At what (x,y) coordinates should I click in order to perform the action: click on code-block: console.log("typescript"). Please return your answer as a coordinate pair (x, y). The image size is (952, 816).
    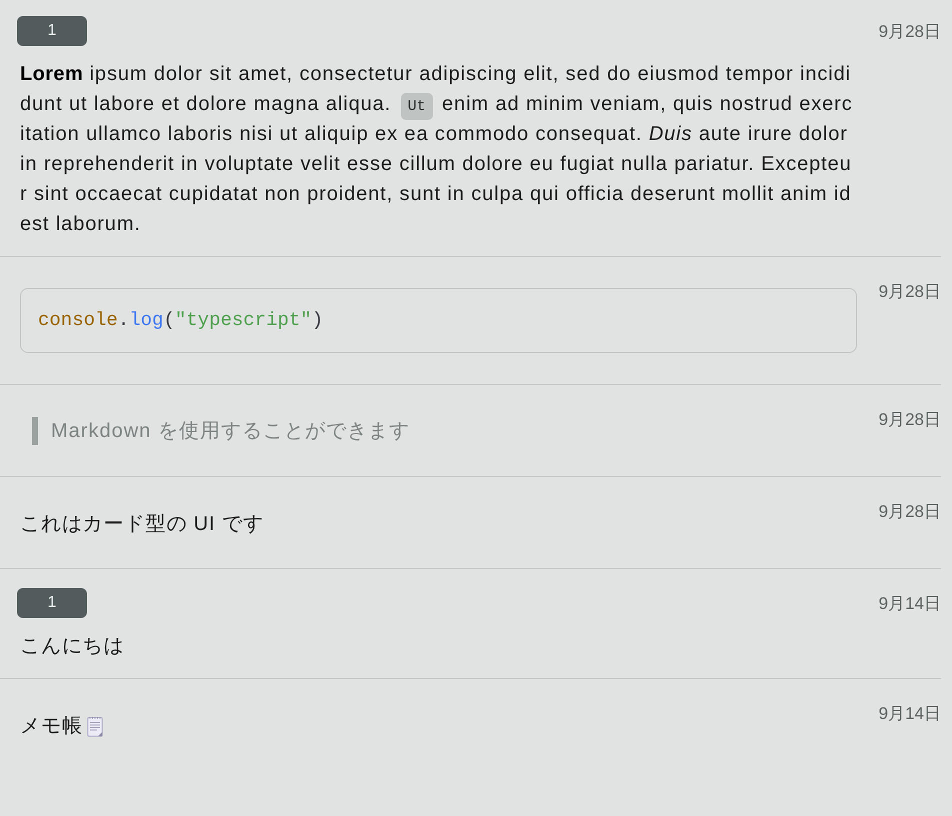
    Looking at the image, I should click on (438, 320).